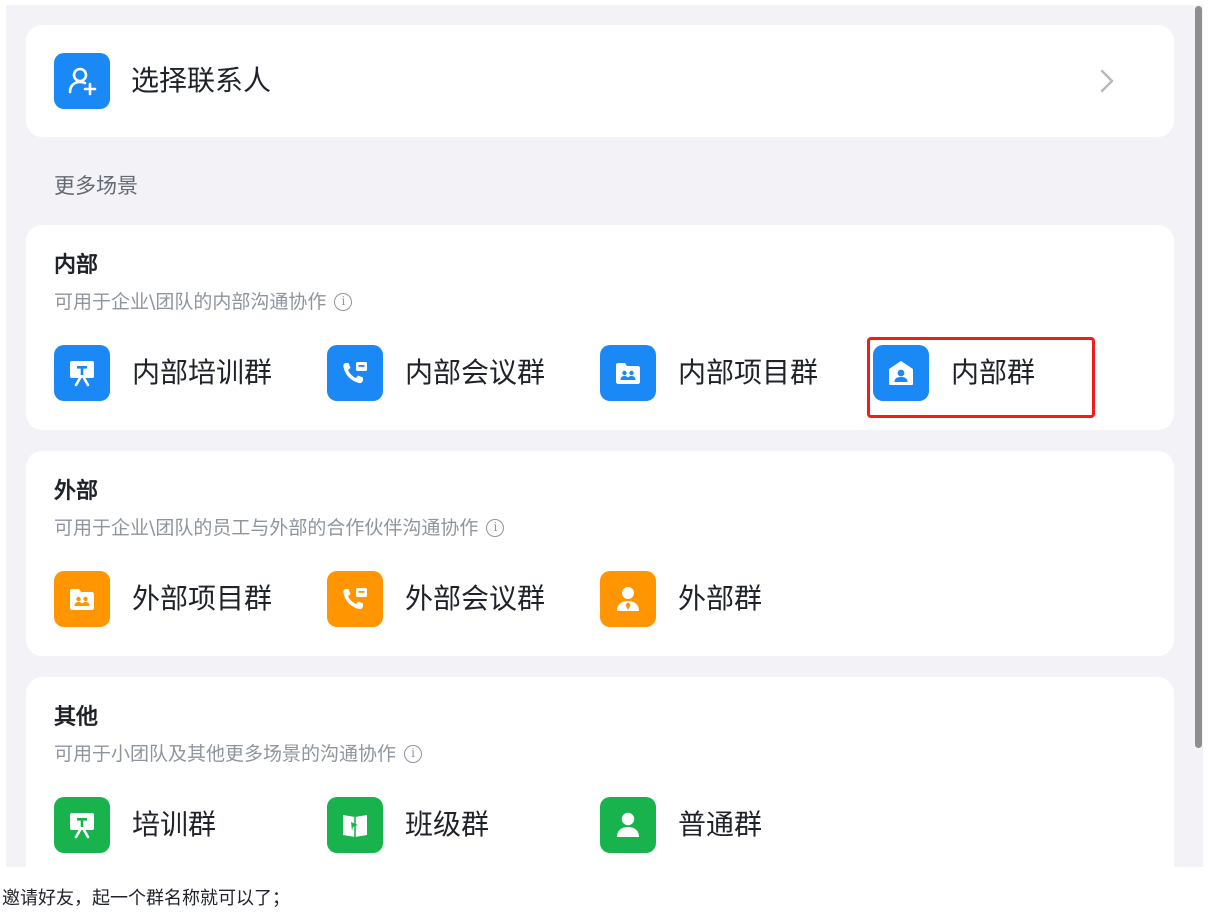 Image resolution: width=1213 pixels, height=920 pixels. I want to click on section-desc-text: 可用于企业\团队的内部沟通协作, so click(190, 302).